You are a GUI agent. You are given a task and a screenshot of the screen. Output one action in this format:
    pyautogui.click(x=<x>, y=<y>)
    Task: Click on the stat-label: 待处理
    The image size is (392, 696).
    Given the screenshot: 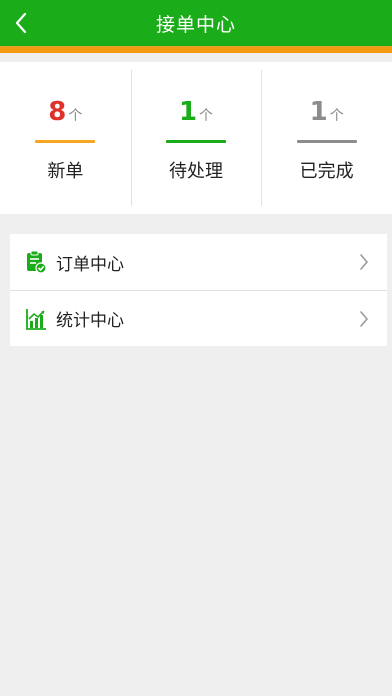 What is the action you would take?
    pyautogui.click(x=196, y=171)
    